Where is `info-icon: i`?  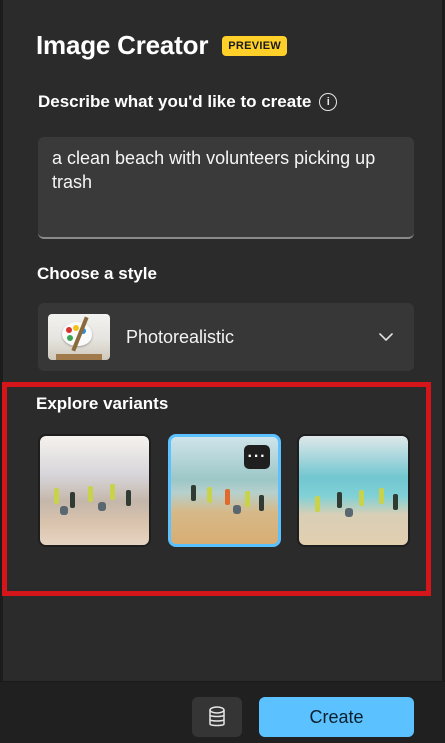
info-icon: i is located at coordinates (328, 102).